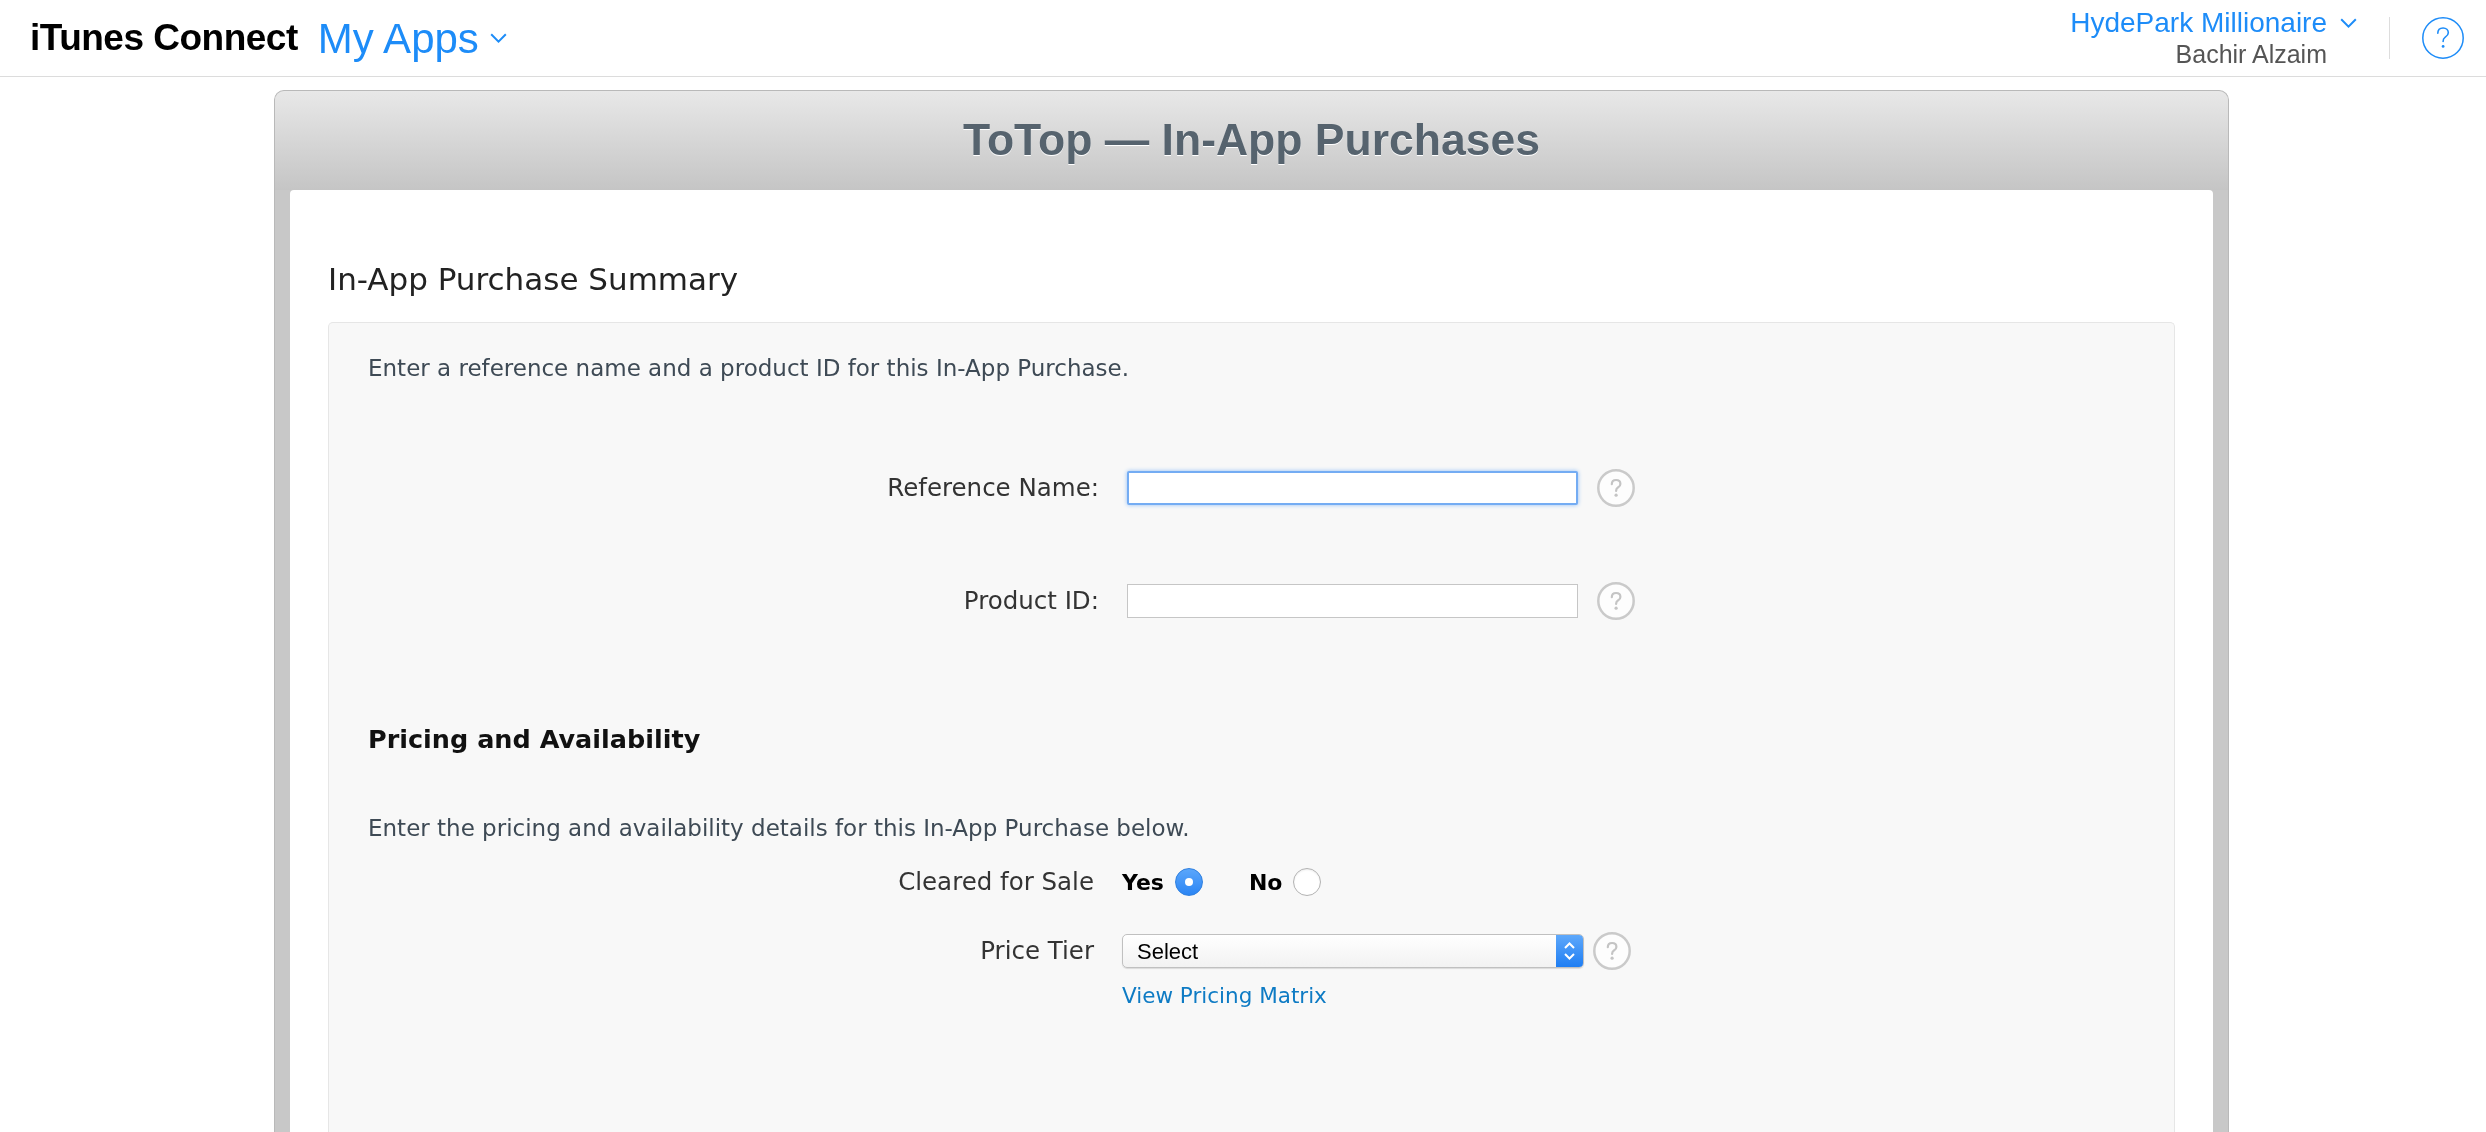 The width and height of the screenshot is (2486, 1132). Describe the element at coordinates (749, 368) in the screenshot. I see `section-description: Enter a reference name and a product ID for this In-App Purchase.` at that location.